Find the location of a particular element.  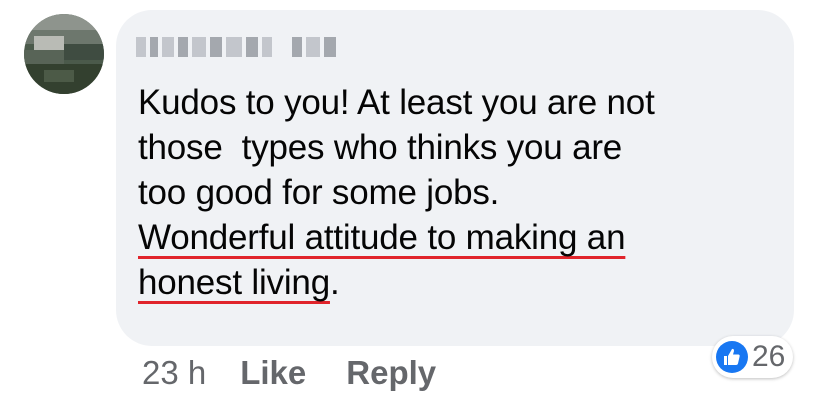

reply-button: Reply is located at coordinates (391, 373).